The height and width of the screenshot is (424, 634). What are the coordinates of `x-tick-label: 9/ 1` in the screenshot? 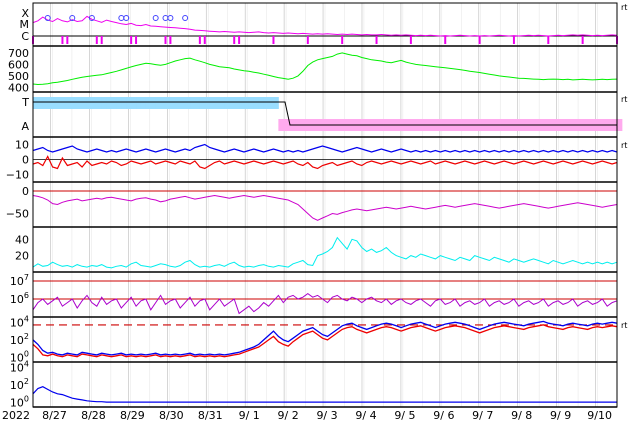 It's located at (249, 415).